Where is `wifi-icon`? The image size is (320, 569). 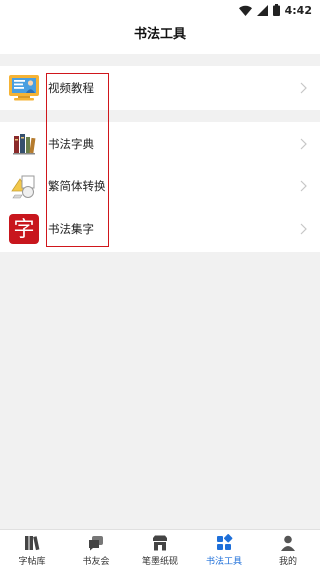
wifi-icon is located at coordinates (245, 10).